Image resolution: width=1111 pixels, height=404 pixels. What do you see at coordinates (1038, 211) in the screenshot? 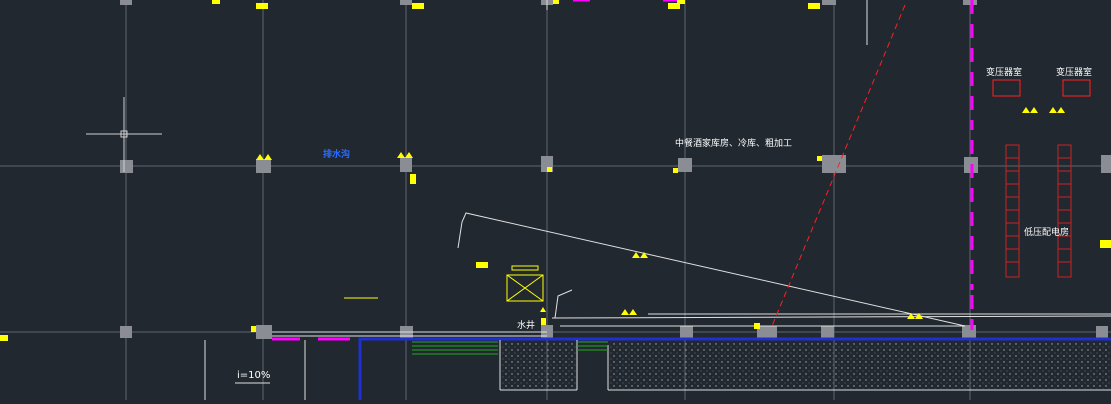
I see `switchgear-panels` at bounding box center [1038, 211].